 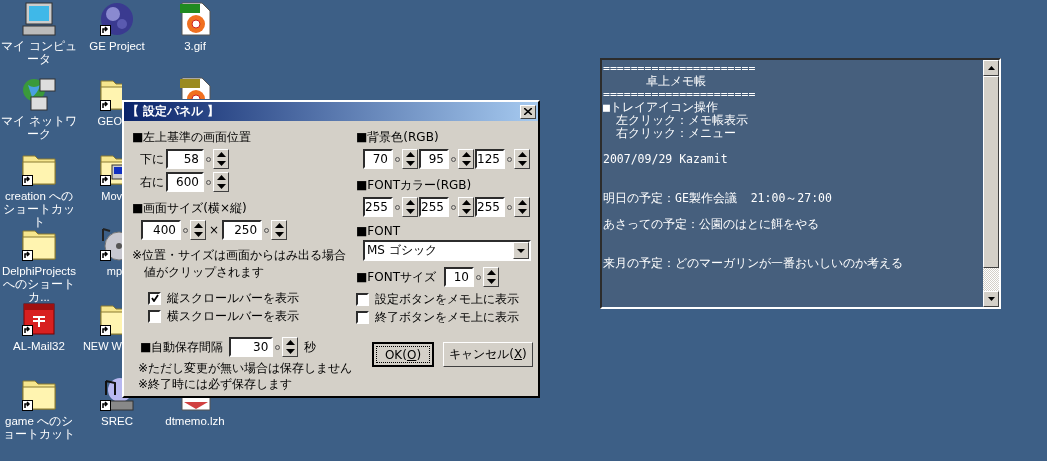 I want to click on scrollbar, so click(x=991, y=183).